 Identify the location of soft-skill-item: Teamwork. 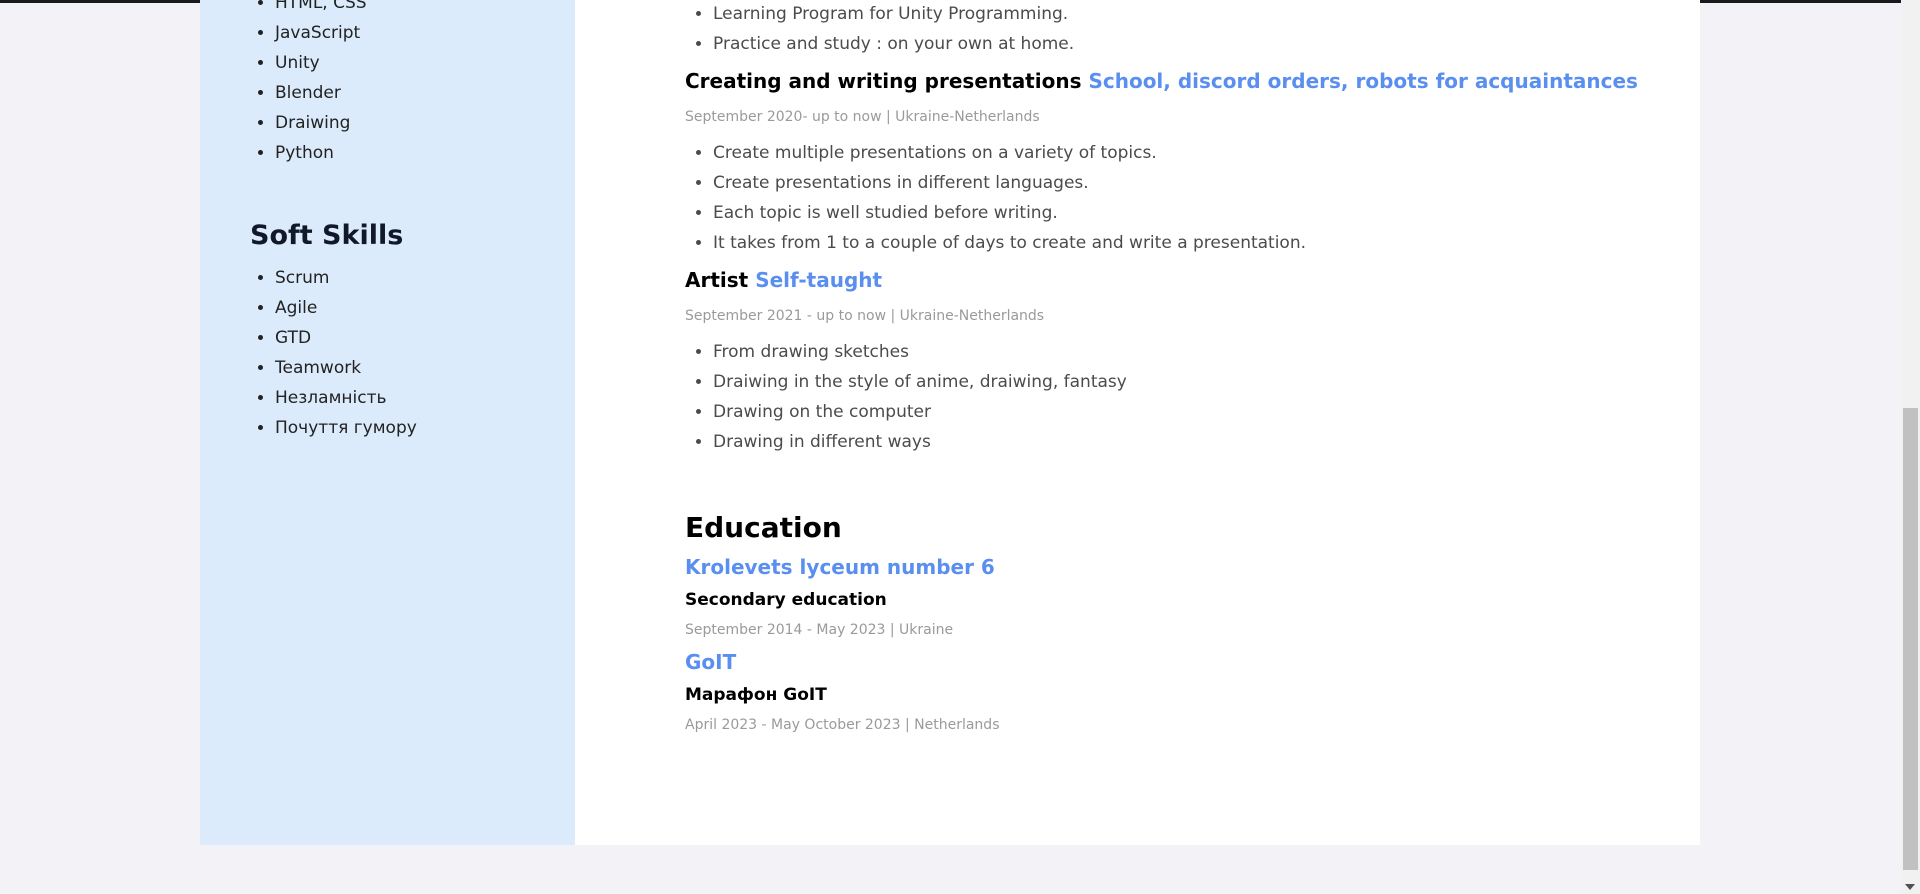
(346, 373).